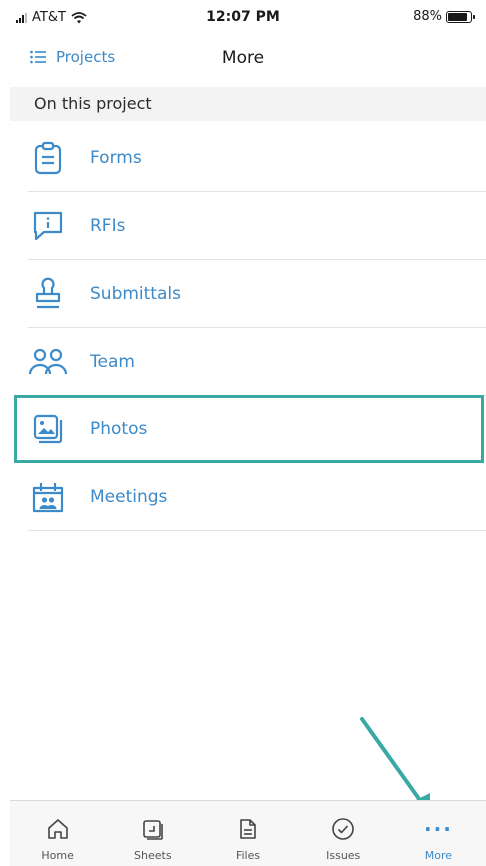  Describe the element at coordinates (248, 104) in the screenshot. I see `section-header: On this project` at that location.